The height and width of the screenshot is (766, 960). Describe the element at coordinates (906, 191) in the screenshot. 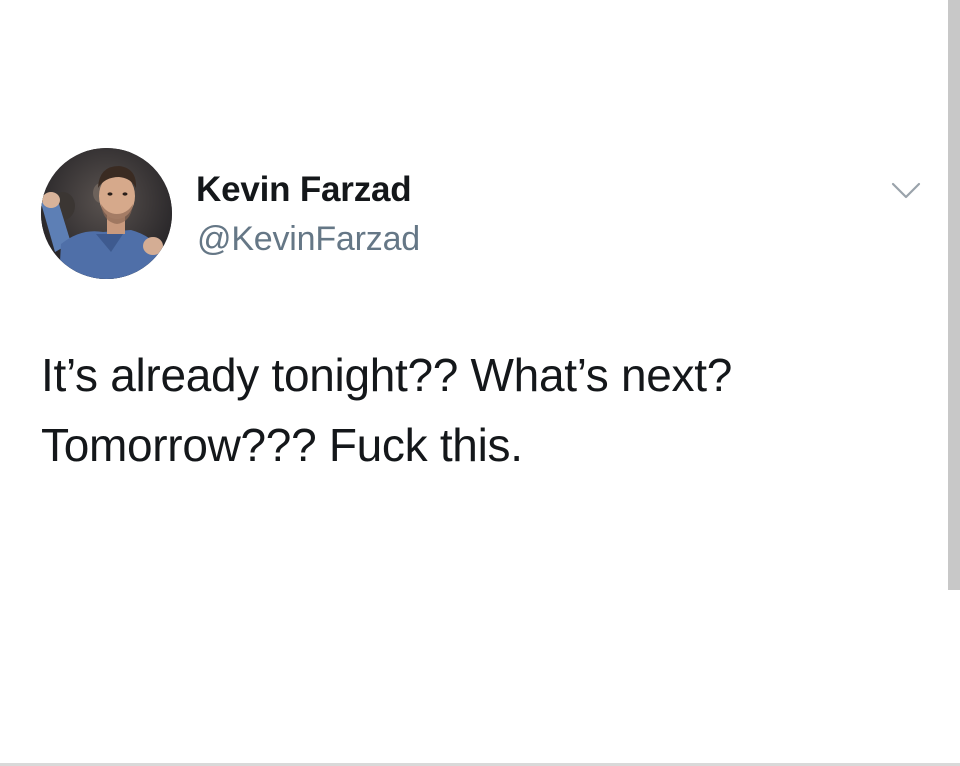

I see `chevron-down-icon` at that location.